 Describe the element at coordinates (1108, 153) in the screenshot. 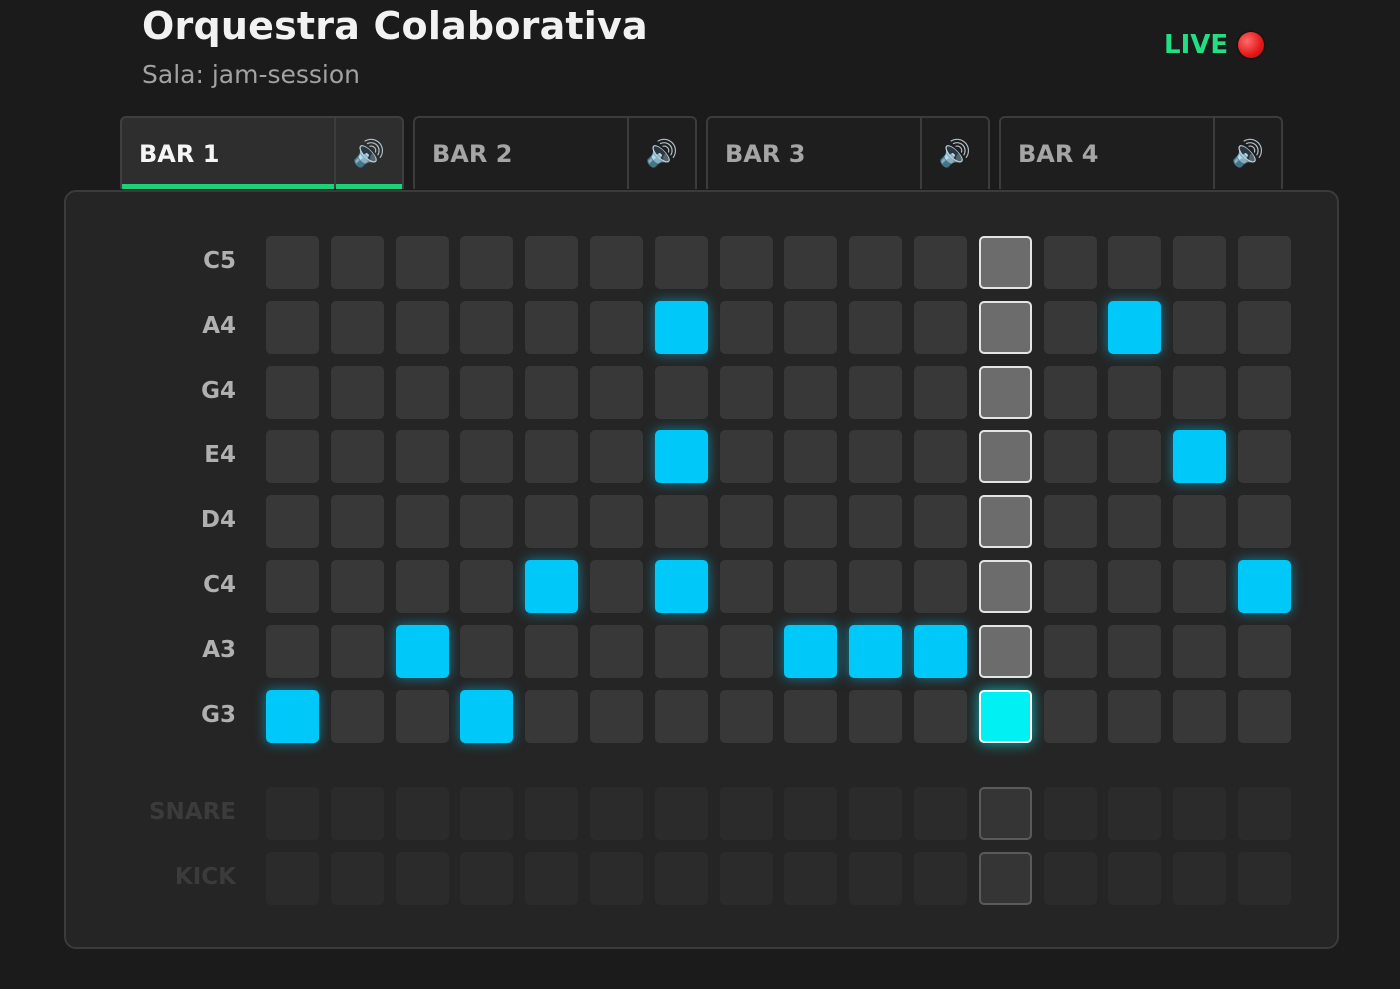

I see `tab-label: BAR 4` at that location.